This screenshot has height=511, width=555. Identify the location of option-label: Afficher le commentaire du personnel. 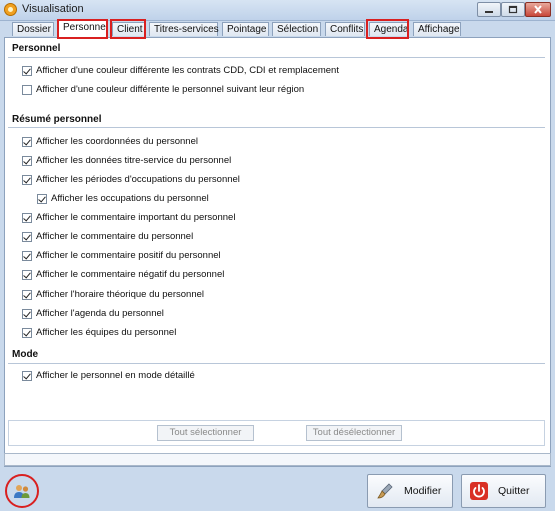
(115, 236).